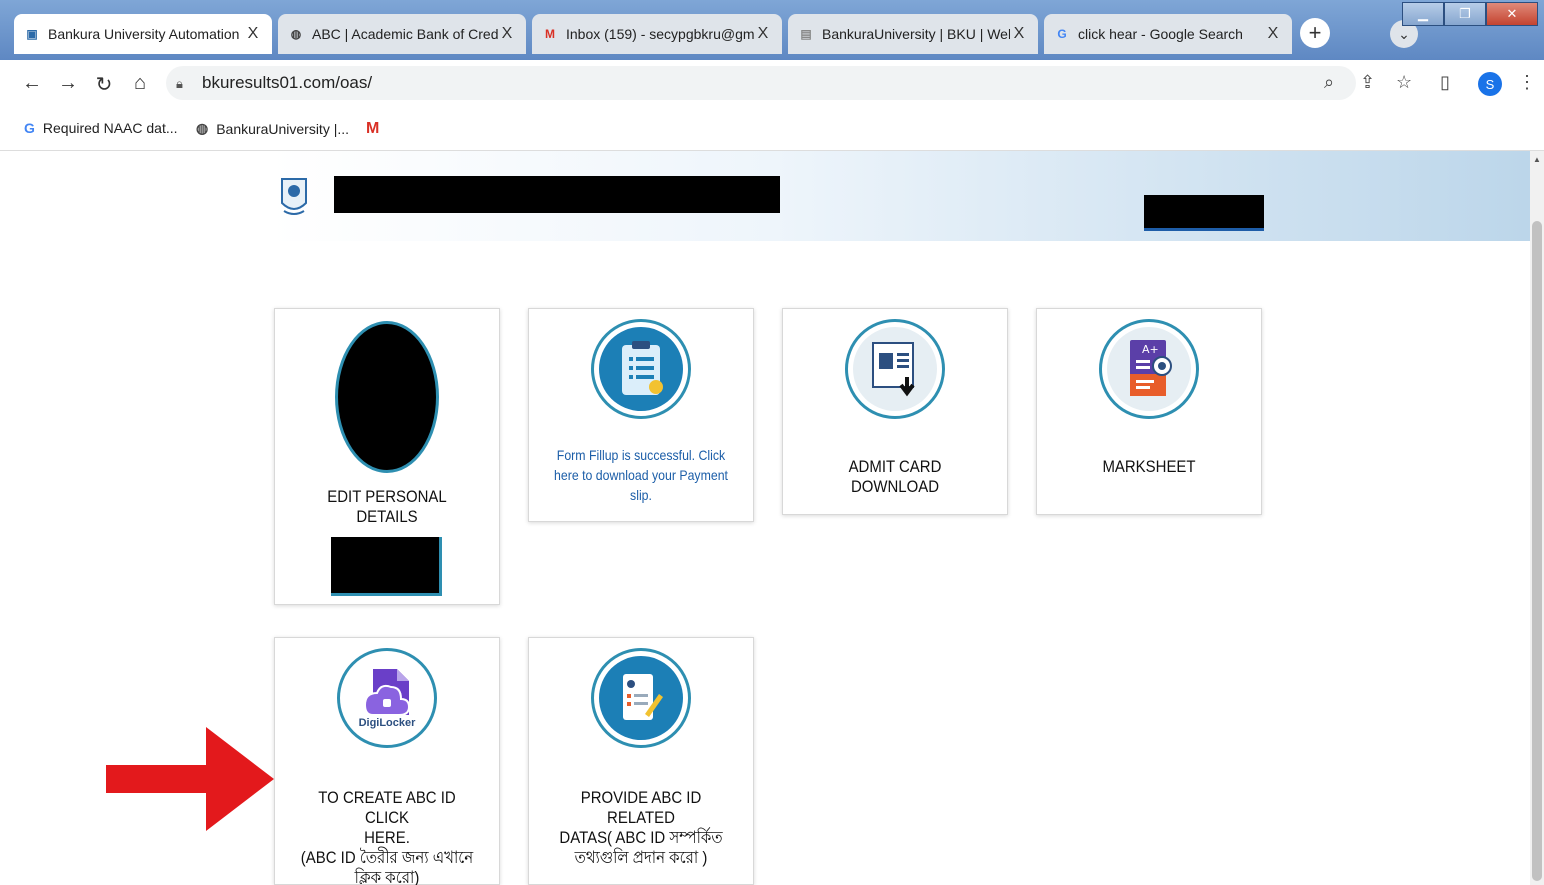  Describe the element at coordinates (1150, 349) in the screenshot. I see `svg-text: A+` at that location.